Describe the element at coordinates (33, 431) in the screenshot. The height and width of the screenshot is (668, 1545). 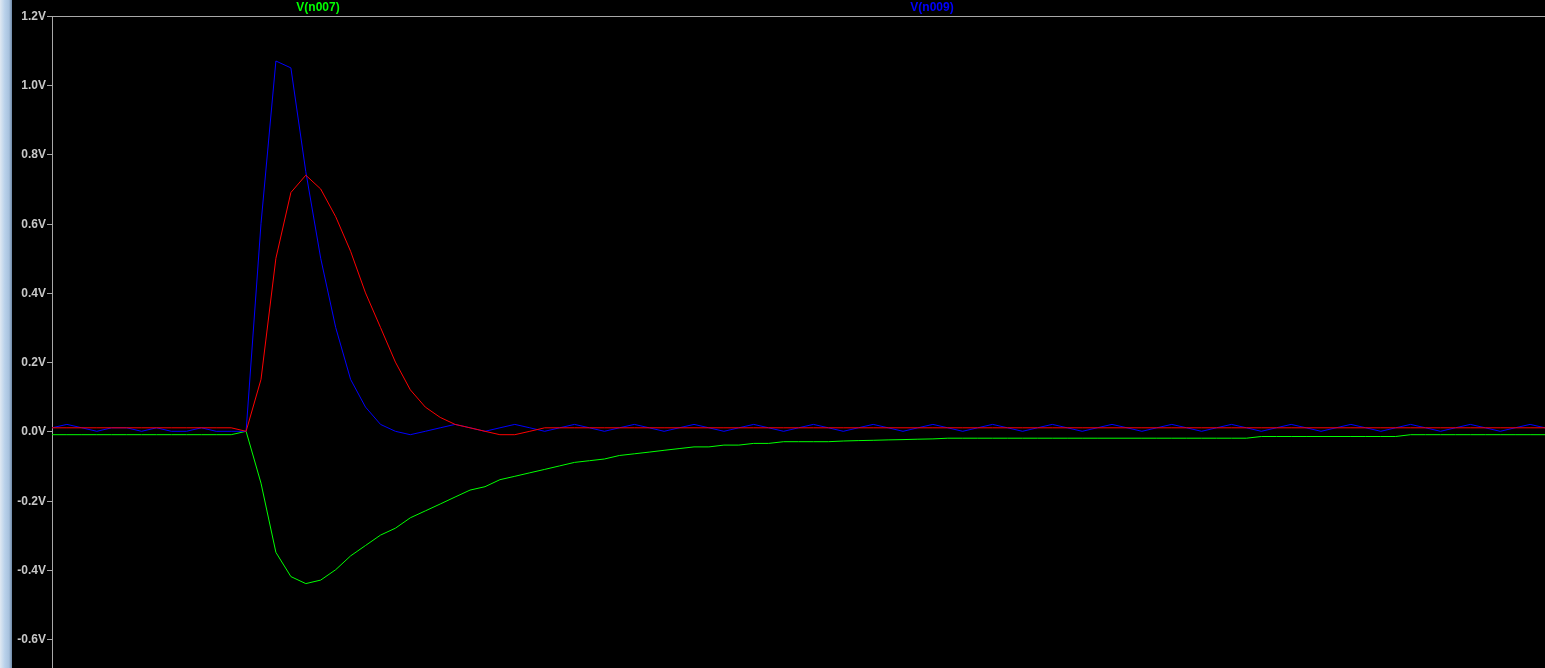
I see `axis-label: 0.0V` at that location.